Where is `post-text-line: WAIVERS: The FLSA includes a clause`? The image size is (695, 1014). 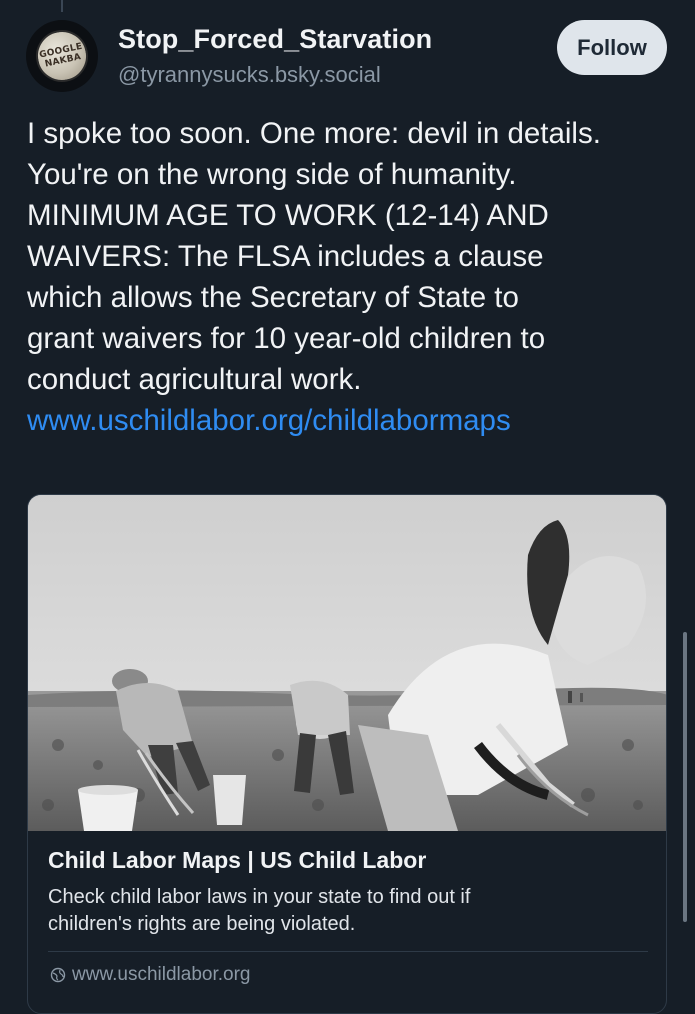 post-text-line: WAIVERS: The FLSA includes a clause is located at coordinates (285, 256).